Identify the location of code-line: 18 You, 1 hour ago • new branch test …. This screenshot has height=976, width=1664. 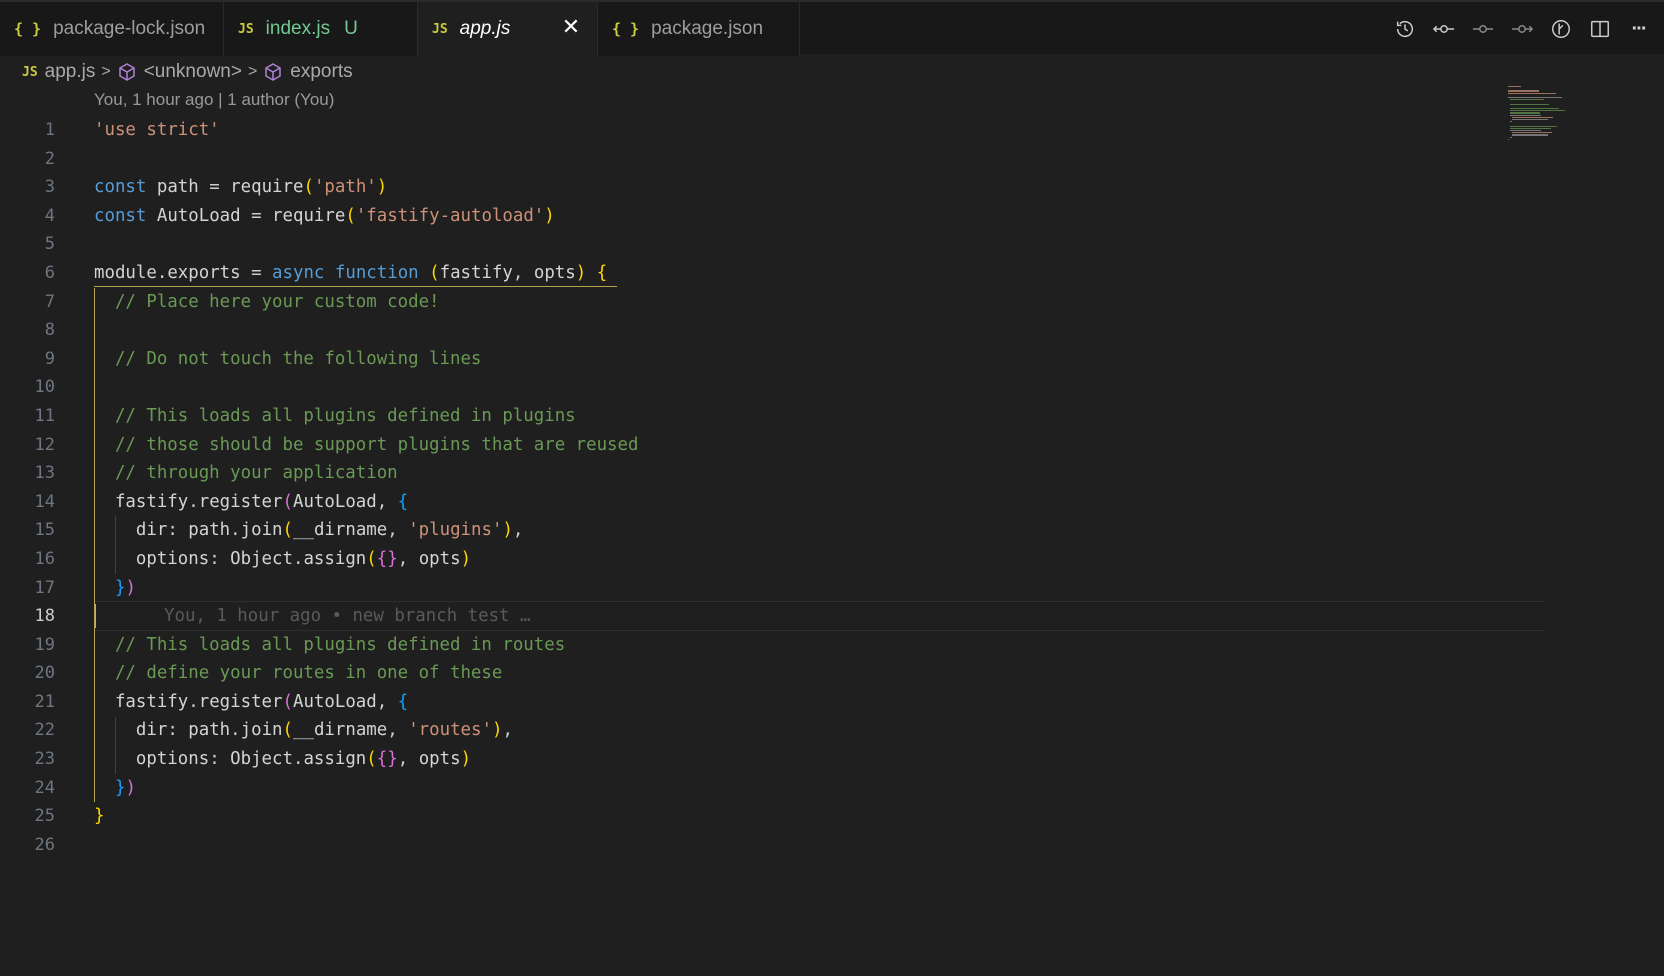
(772, 616).